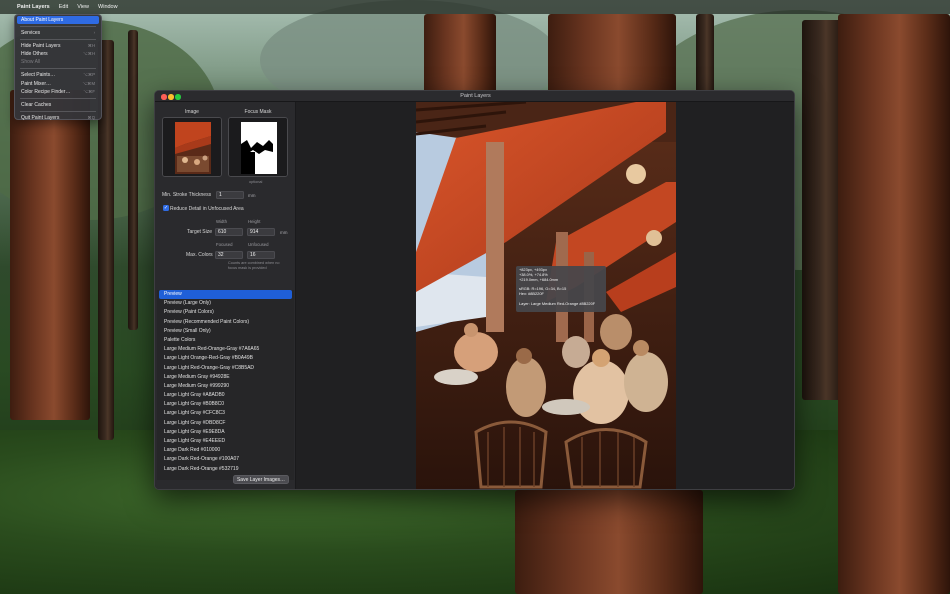 This screenshot has width=950, height=594. Describe the element at coordinates (256, 182) in the screenshot. I see `optional-label: optional` at that location.